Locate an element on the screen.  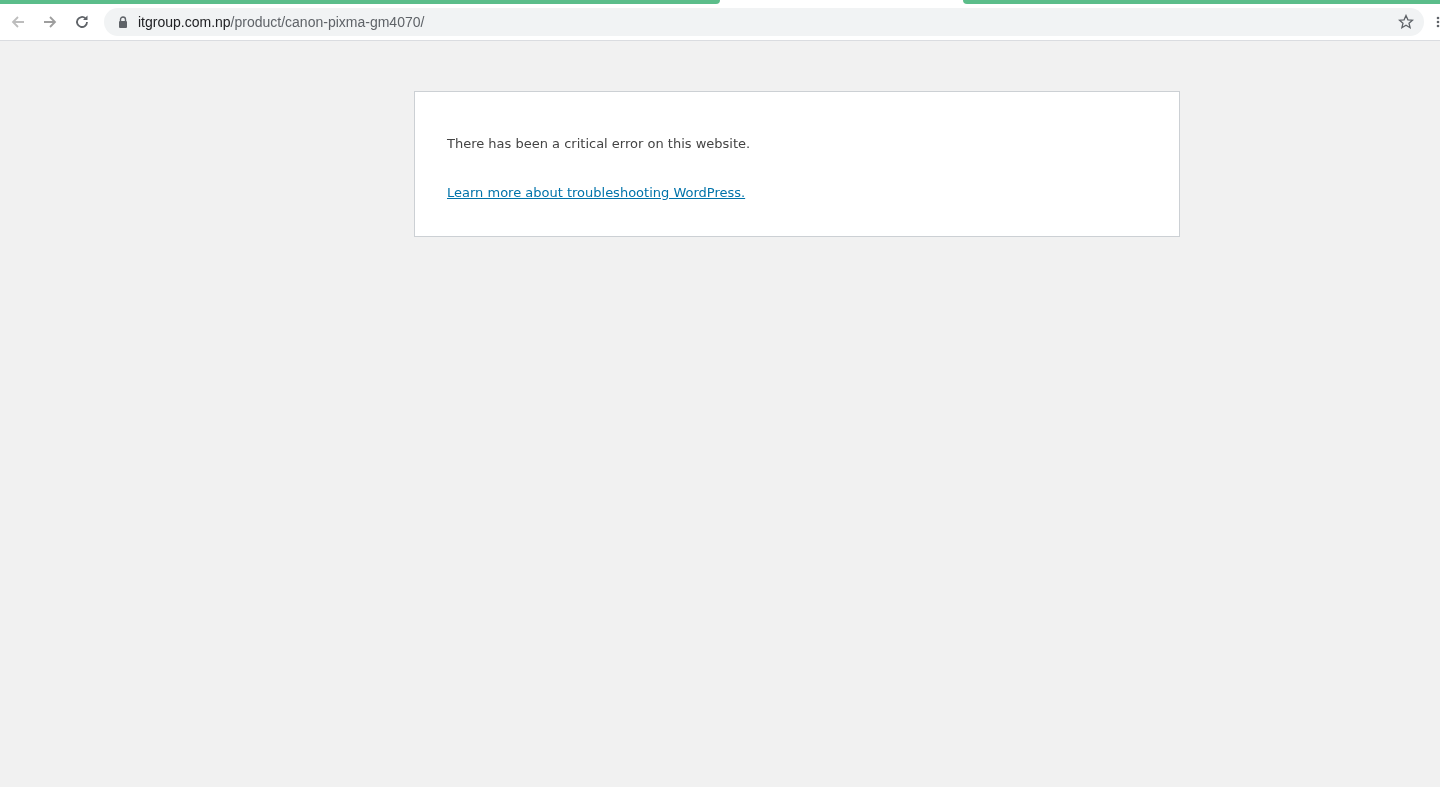
troubleshooting-link: Learn more about troubleshooting WordPress. is located at coordinates (596, 192).